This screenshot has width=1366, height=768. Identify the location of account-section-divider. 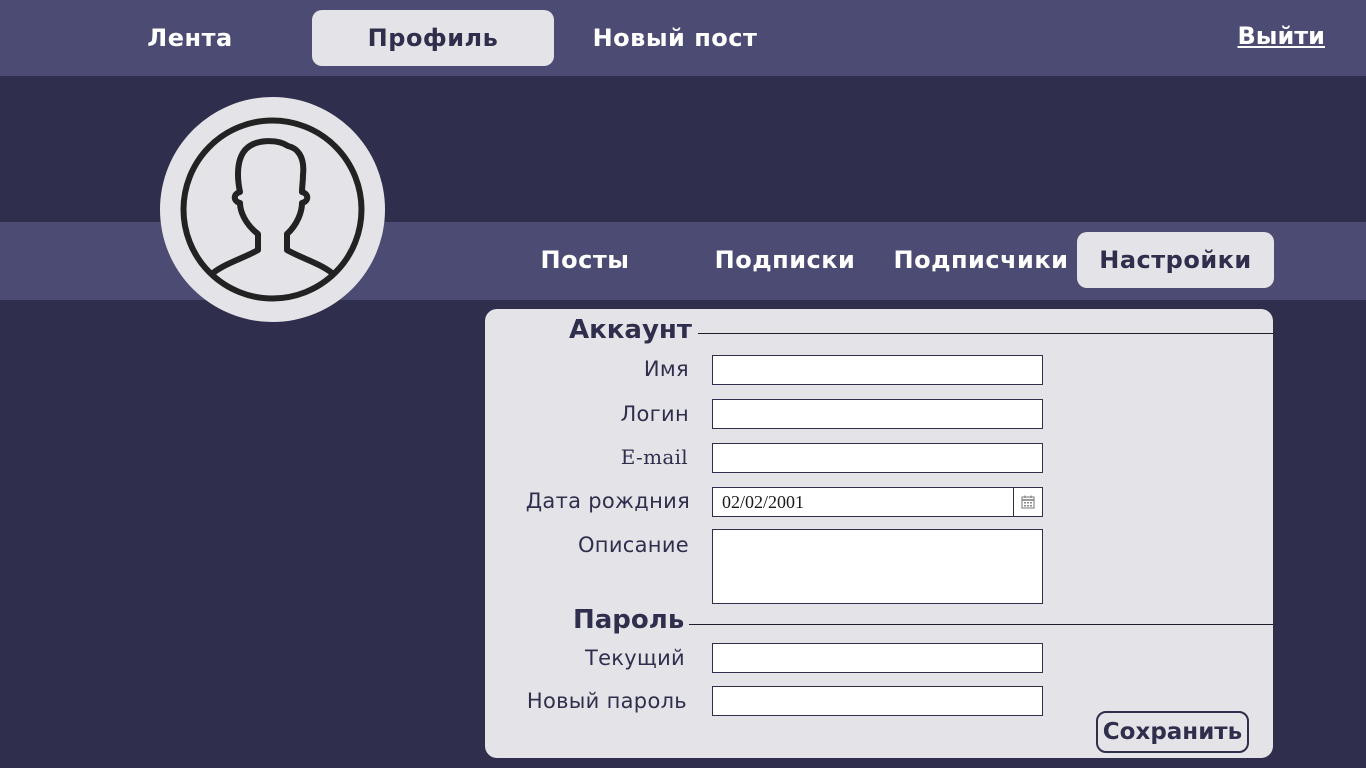
(985, 333).